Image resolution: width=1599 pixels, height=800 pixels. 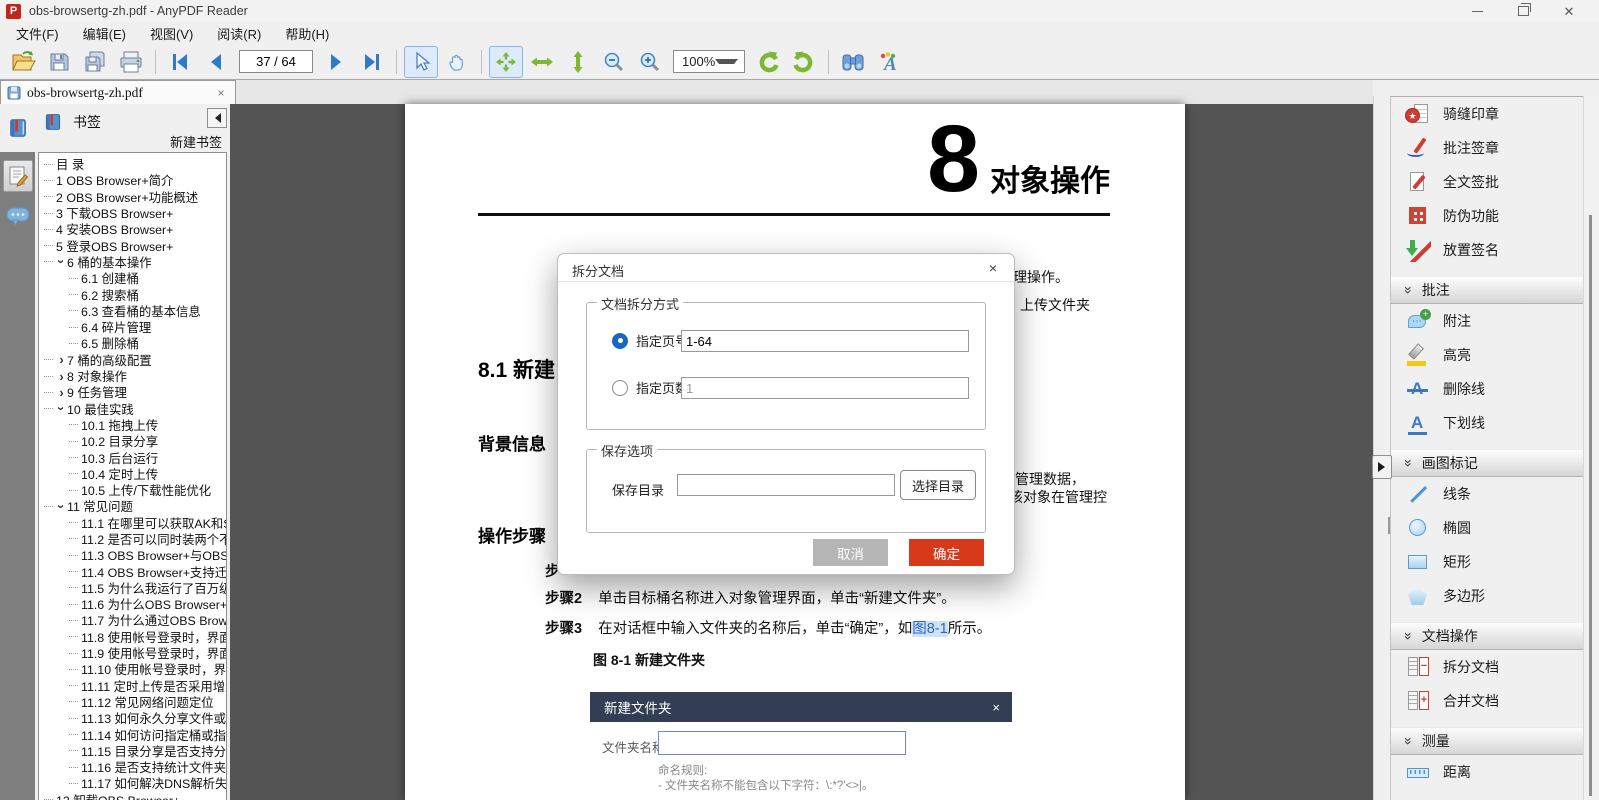 What do you see at coordinates (1487, 463) in the screenshot?
I see `panel-item: 画图标记` at bounding box center [1487, 463].